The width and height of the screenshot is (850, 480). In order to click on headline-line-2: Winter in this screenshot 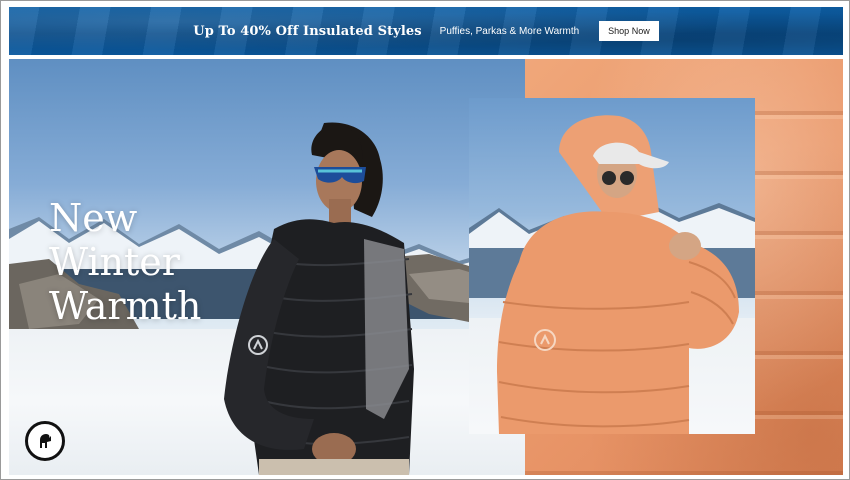, I will do `click(114, 262)`.